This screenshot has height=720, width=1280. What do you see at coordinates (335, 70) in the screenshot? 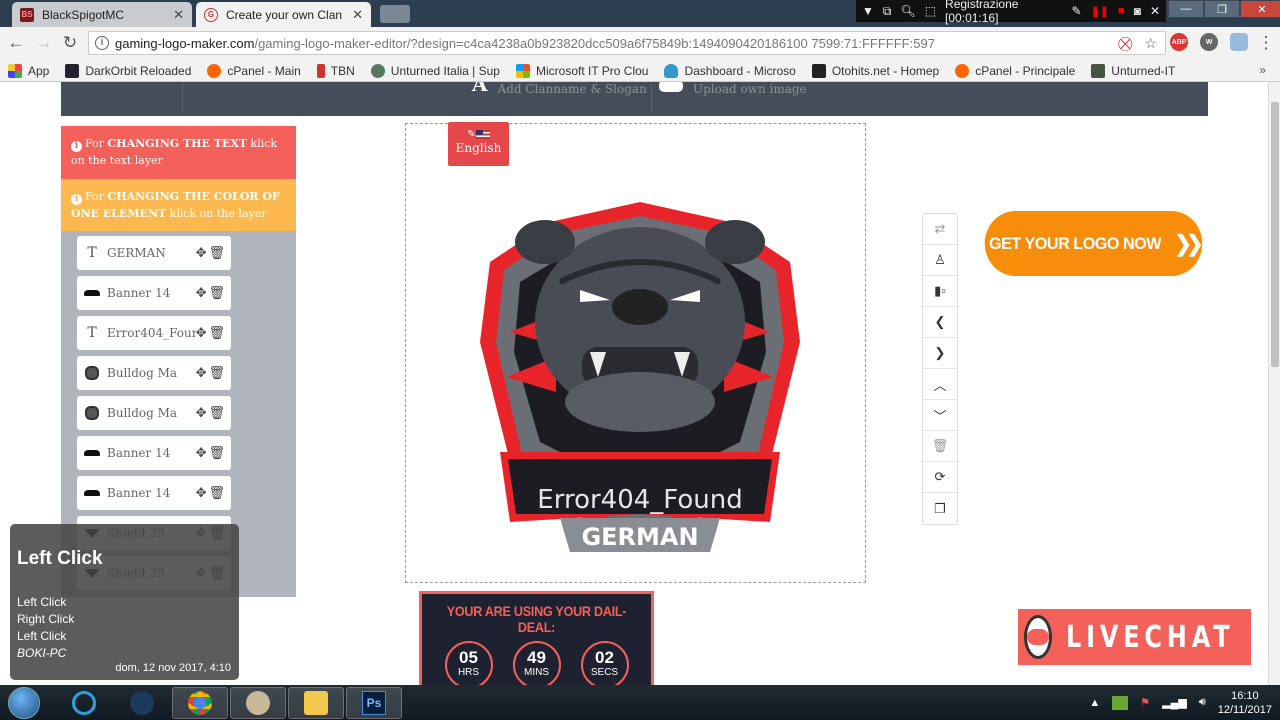
I see `bookmark-item: TBN` at bounding box center [335, 70].